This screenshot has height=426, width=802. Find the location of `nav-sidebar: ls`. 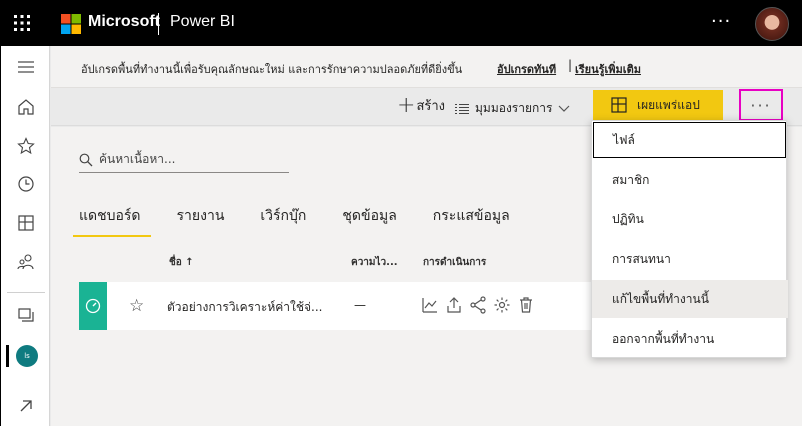

nav-sidebar: ls is located at coordinates (25, 236).